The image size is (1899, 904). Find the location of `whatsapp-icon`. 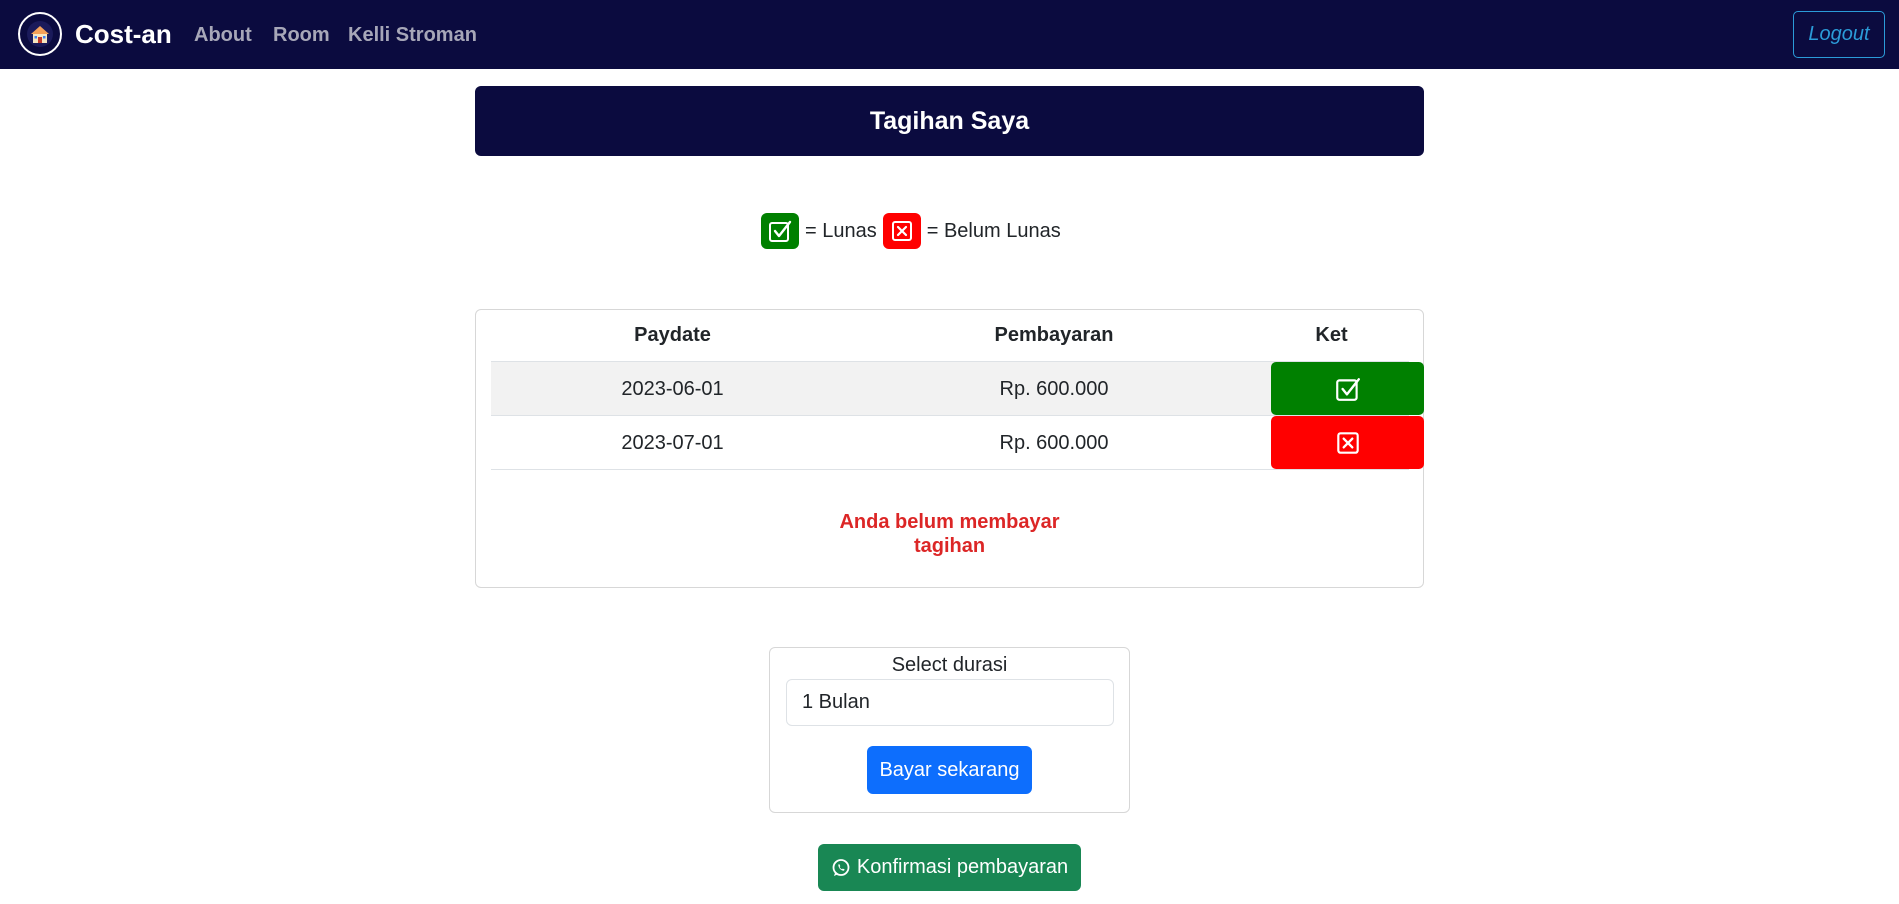

whatsapp-icon is located at coordinates (841, 868).